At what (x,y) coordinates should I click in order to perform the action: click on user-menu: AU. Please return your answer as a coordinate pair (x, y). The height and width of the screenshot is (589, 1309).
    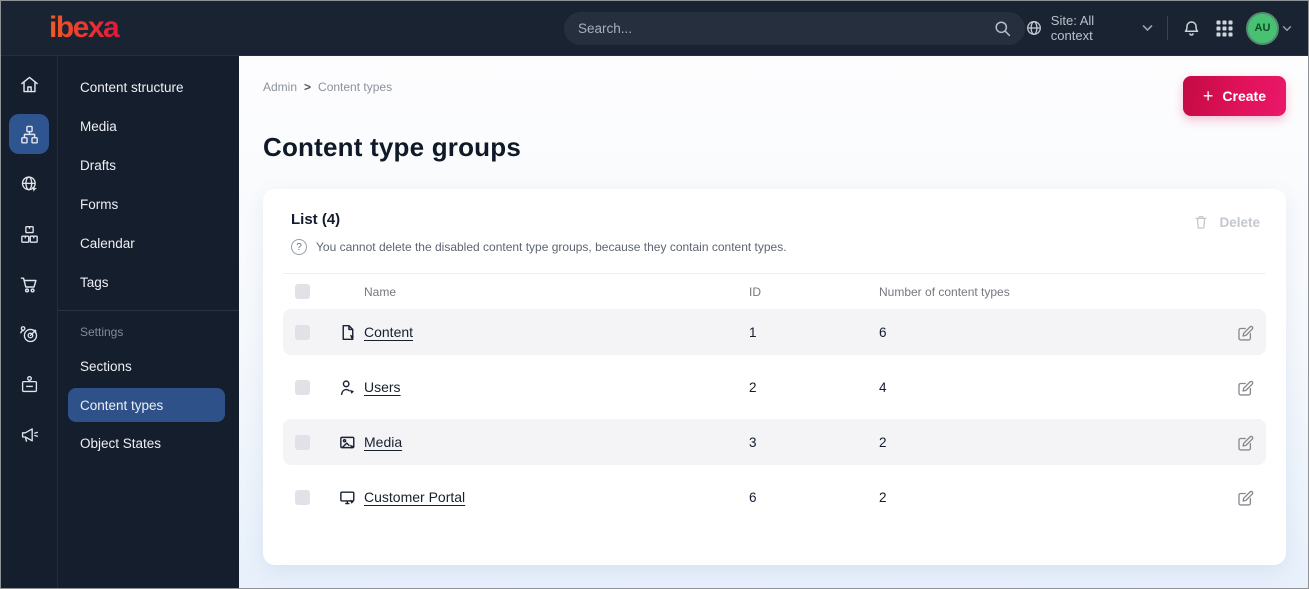
    Looking at the image, I should click on (1270, 28).